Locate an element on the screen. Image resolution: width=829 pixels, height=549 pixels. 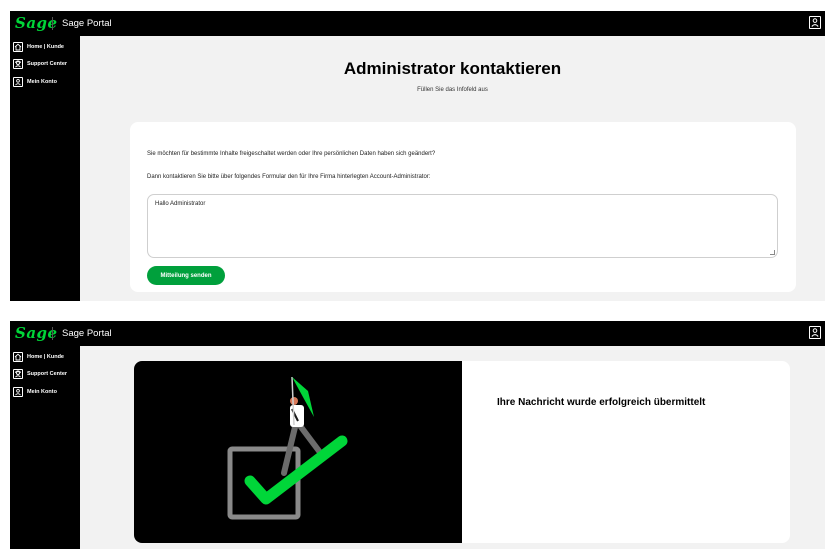
page-title: Administrator kontaktieren is located at coordinates (452, 68).